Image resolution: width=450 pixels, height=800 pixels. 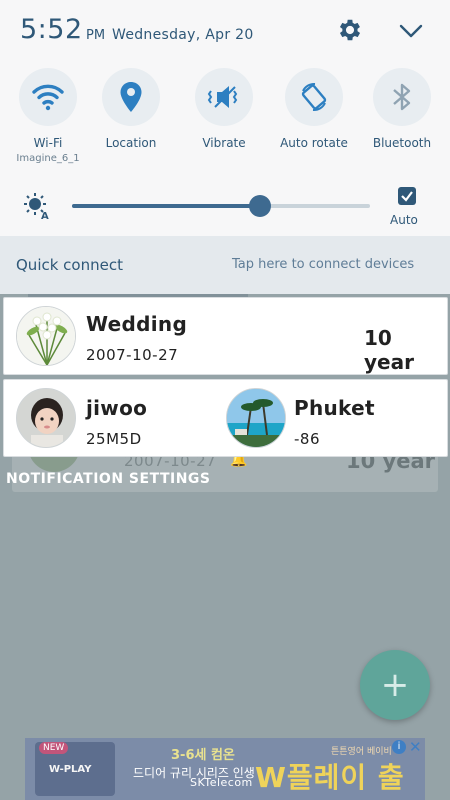 I want to click on brightness-slider, so click(x=221, y=206).